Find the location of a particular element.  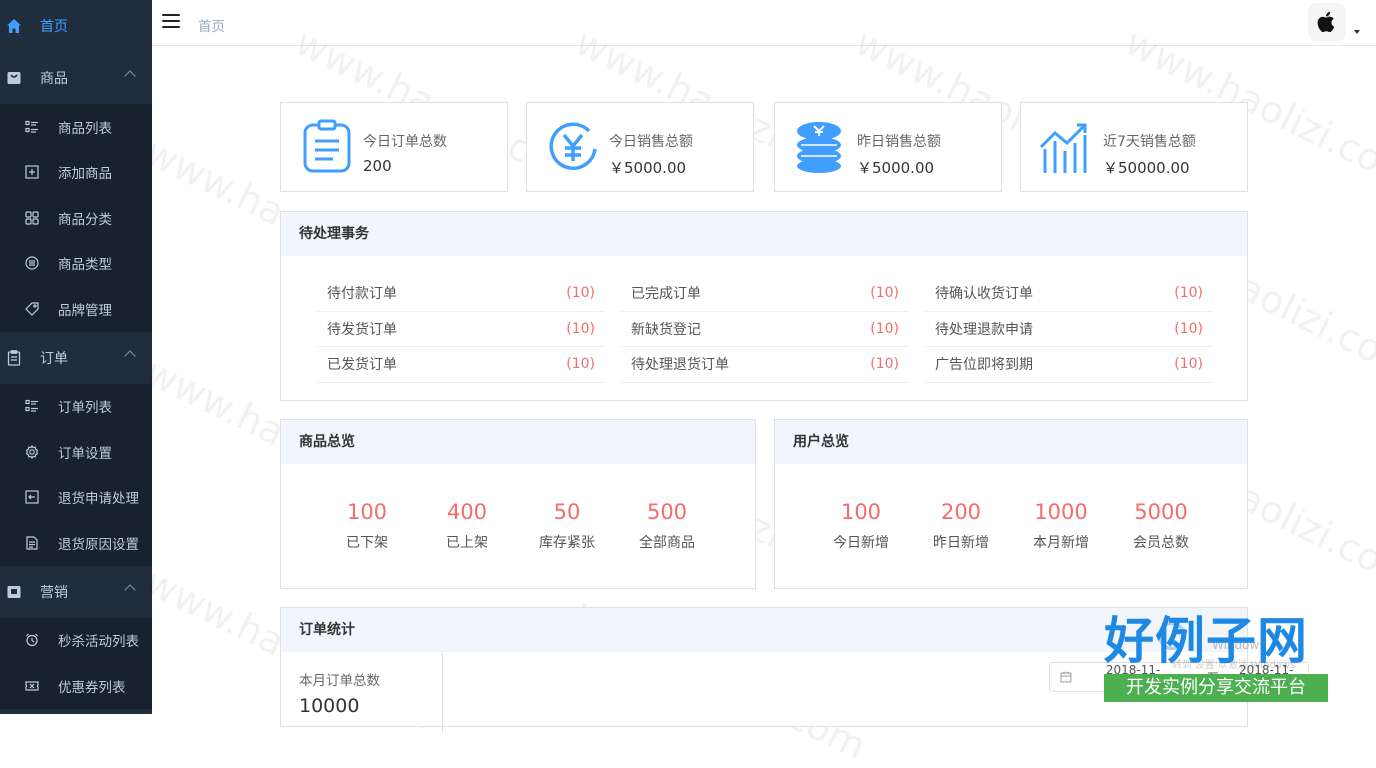

sidebar-group-products: 商品 is located at coordinates (76, 78).